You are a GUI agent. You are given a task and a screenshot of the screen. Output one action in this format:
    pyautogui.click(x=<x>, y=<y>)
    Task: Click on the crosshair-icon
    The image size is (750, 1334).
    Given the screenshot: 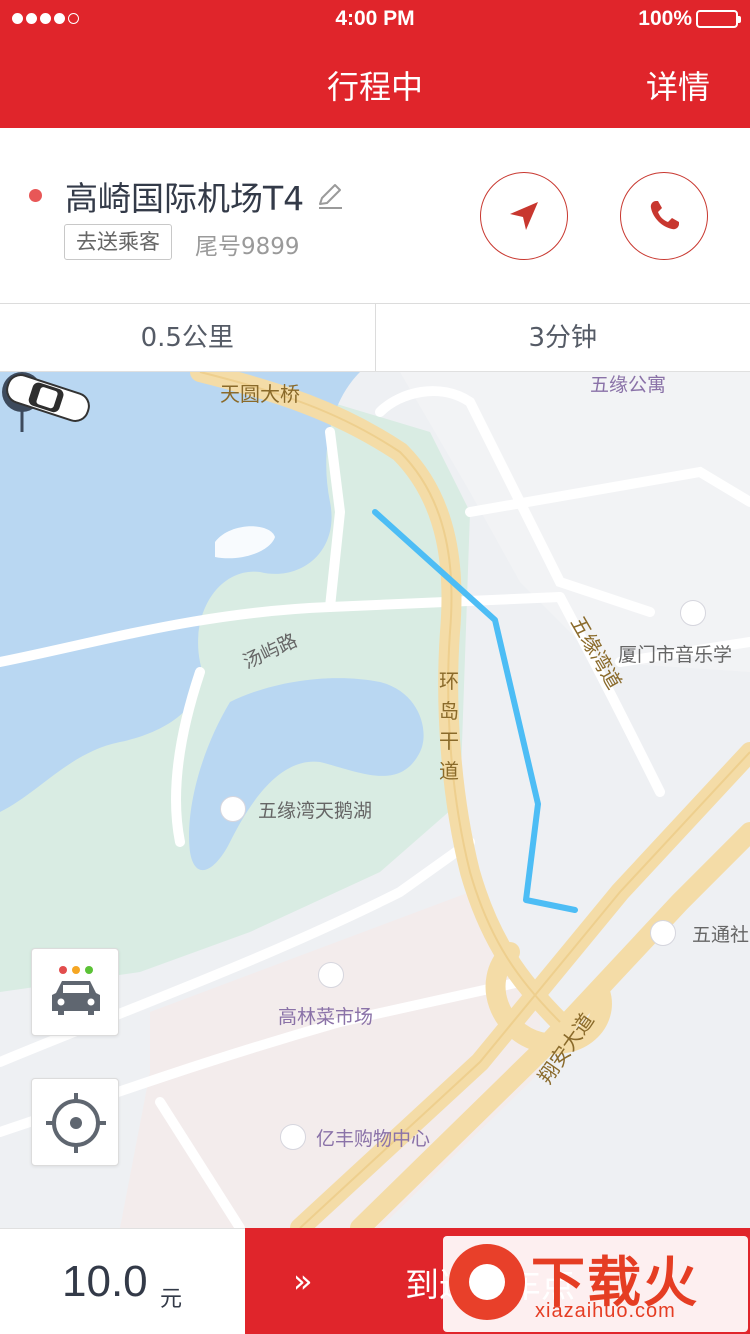 What is the action you would take?
    pyautogui.click(x=76, y=1123)
    